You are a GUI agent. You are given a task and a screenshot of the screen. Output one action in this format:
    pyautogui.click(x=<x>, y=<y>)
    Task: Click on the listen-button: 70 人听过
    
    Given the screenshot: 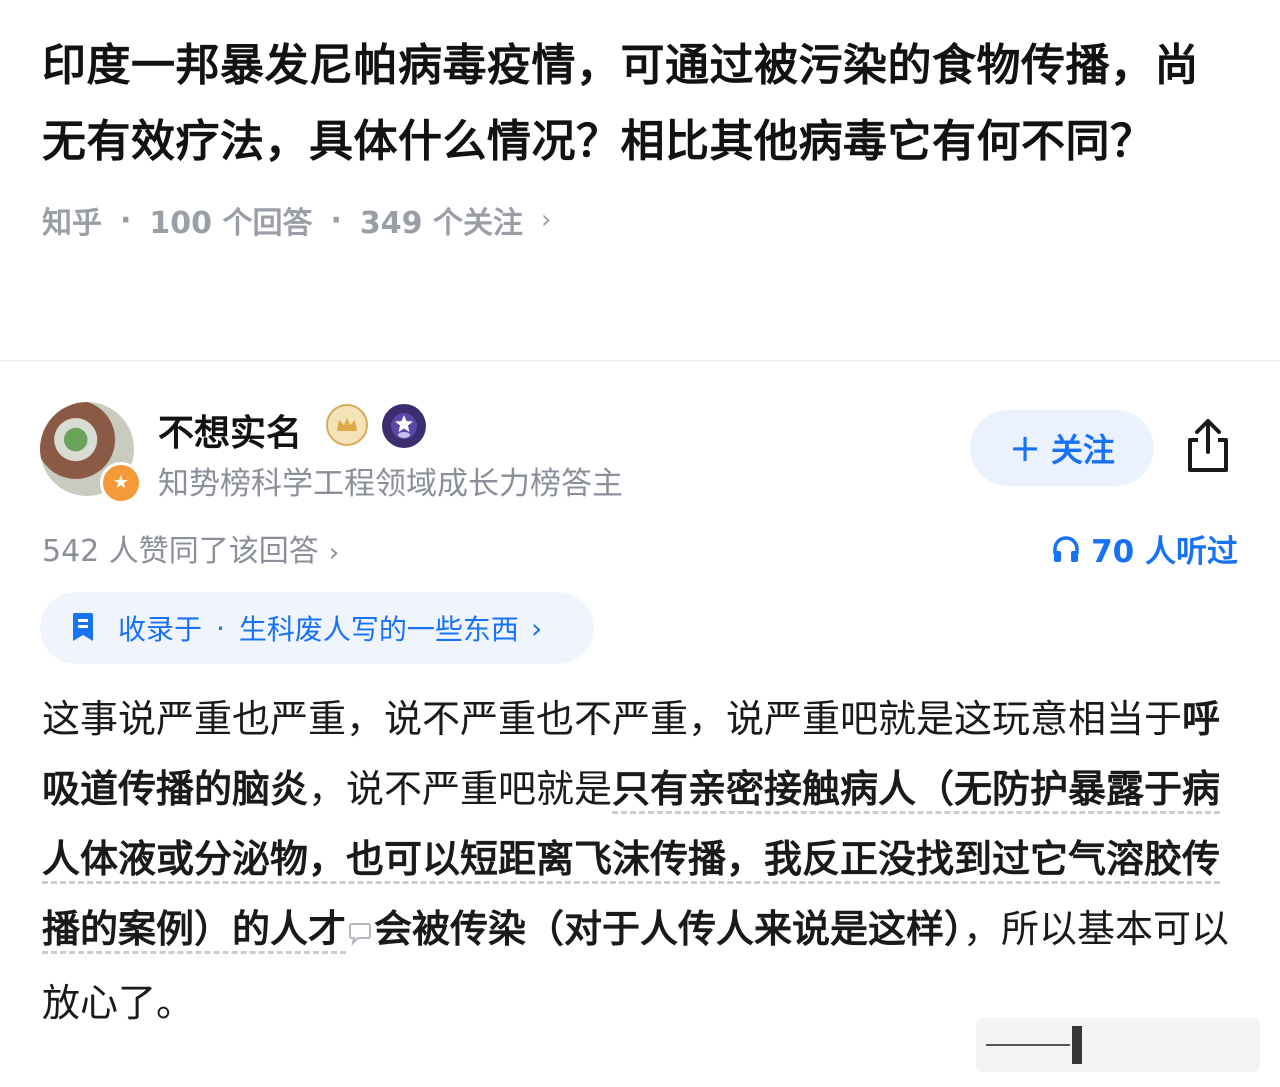 What is the action you would take?
    pyautogui.click(x=1144, y=548)
    